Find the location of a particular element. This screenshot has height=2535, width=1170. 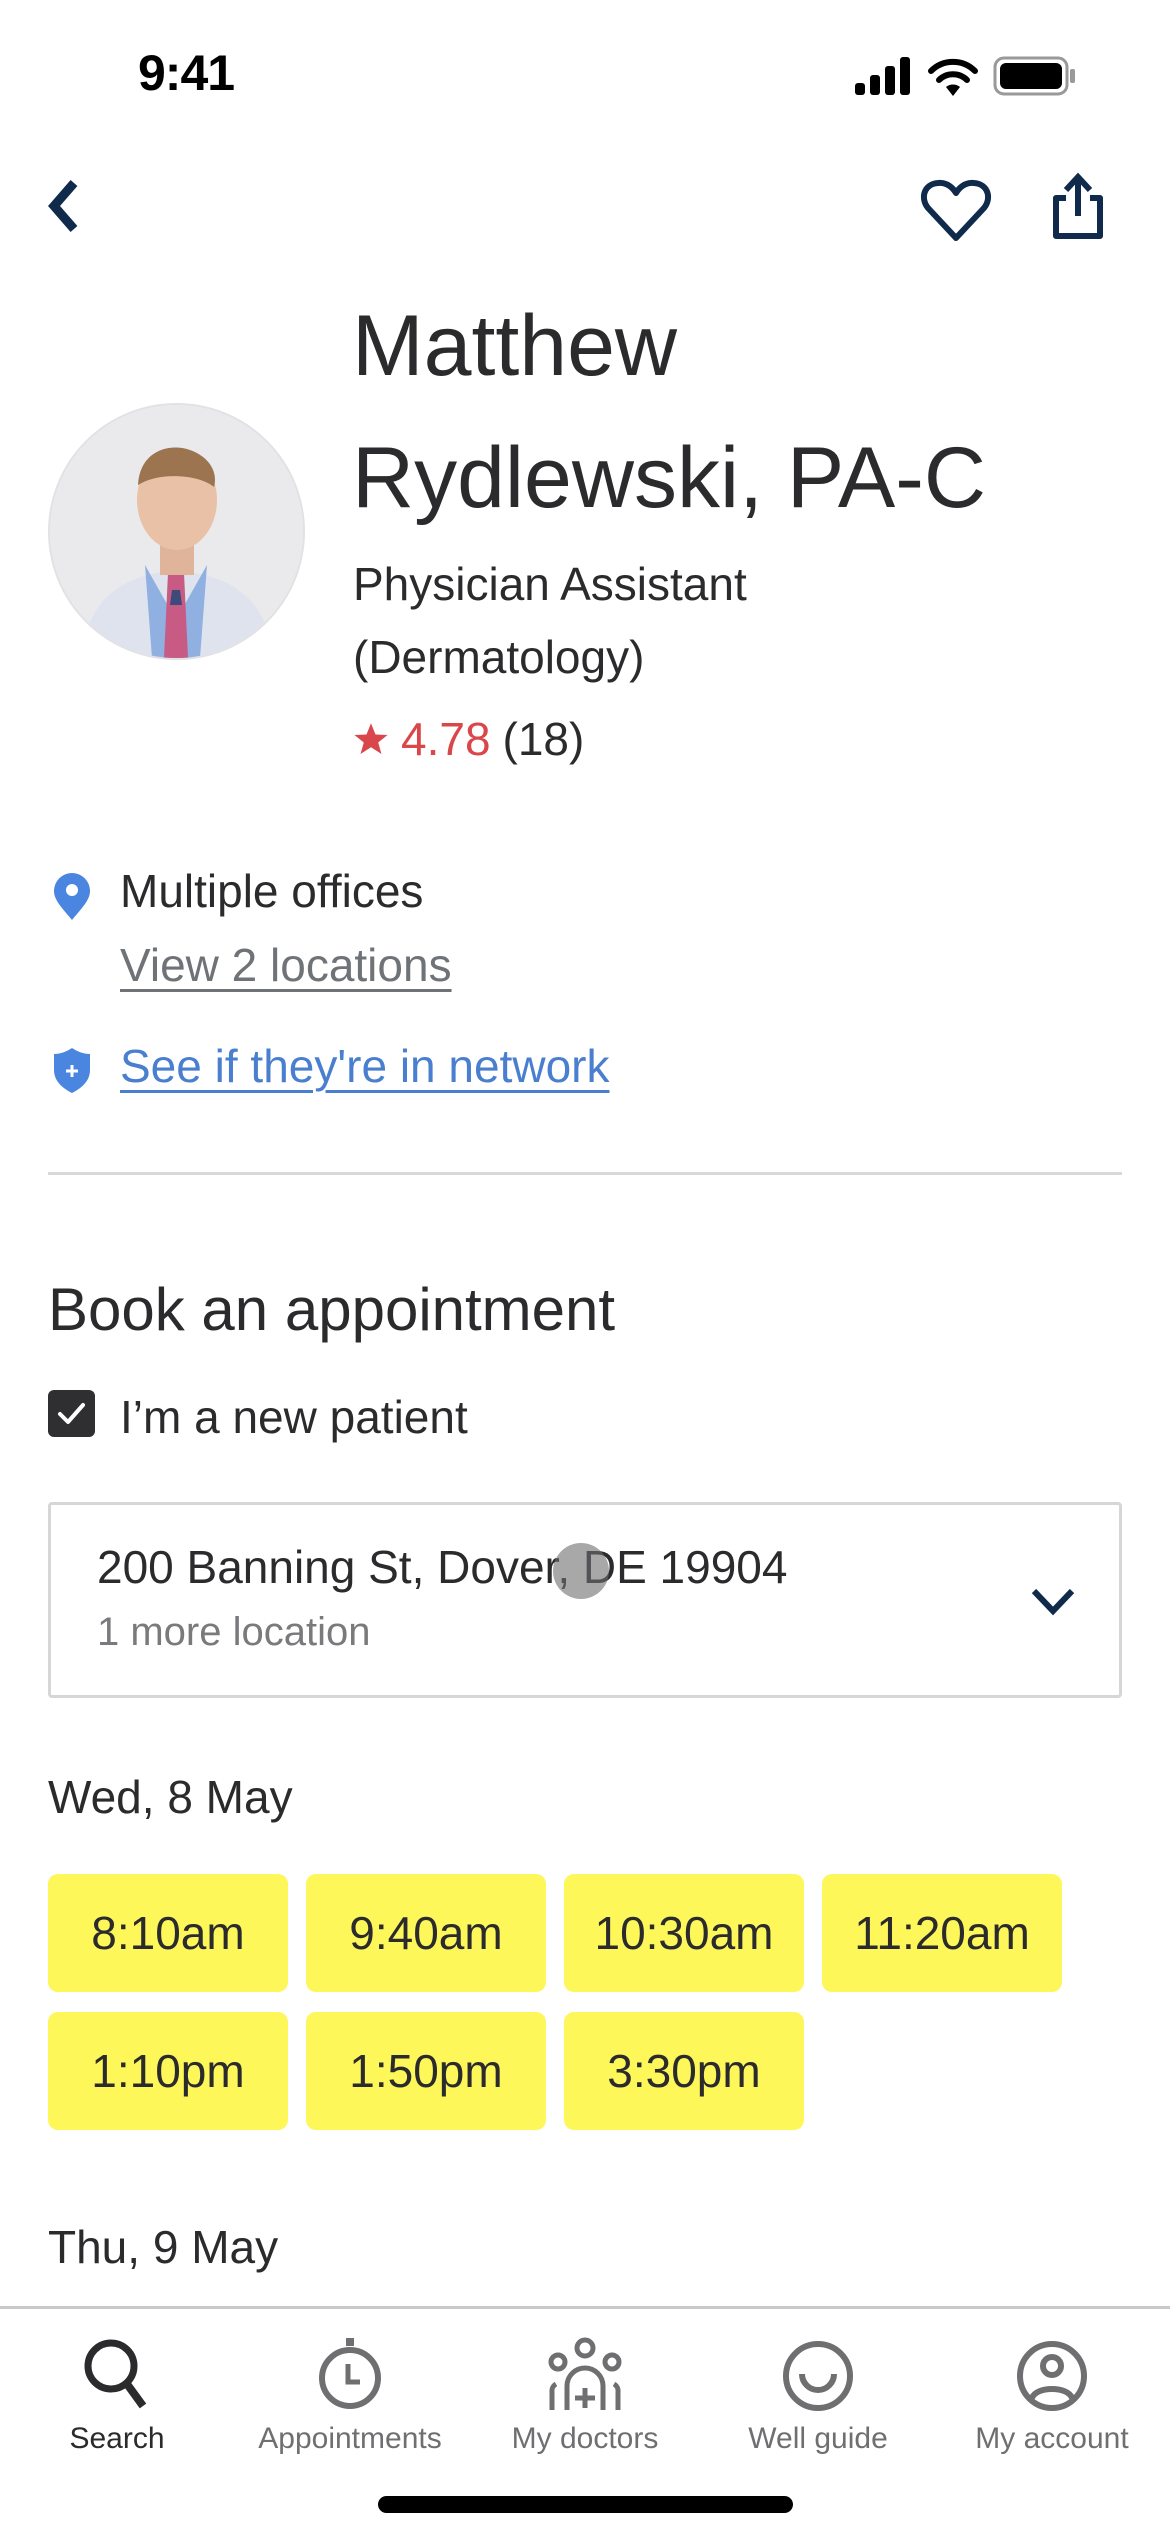

new-patient-checkbox is located at coordinates (71, 1413).